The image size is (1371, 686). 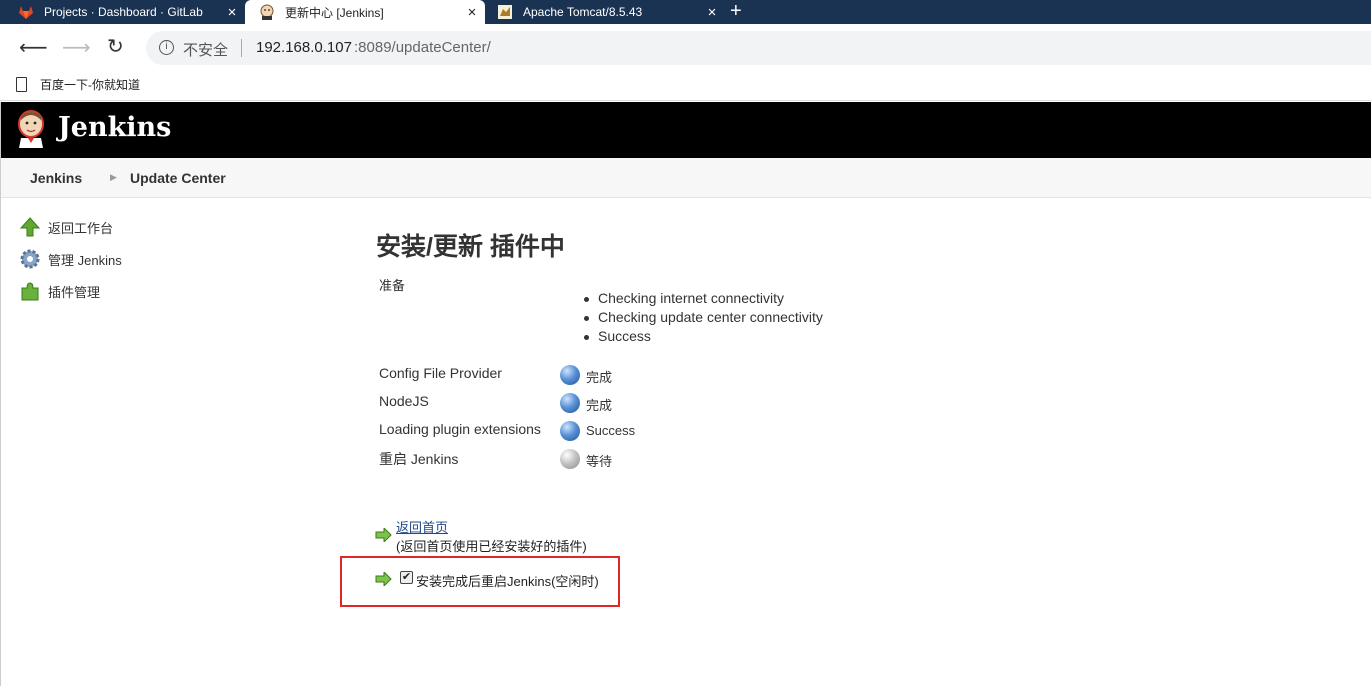 I want to click on list-item: Checking internet connectivity, so click(x=703, y=298).